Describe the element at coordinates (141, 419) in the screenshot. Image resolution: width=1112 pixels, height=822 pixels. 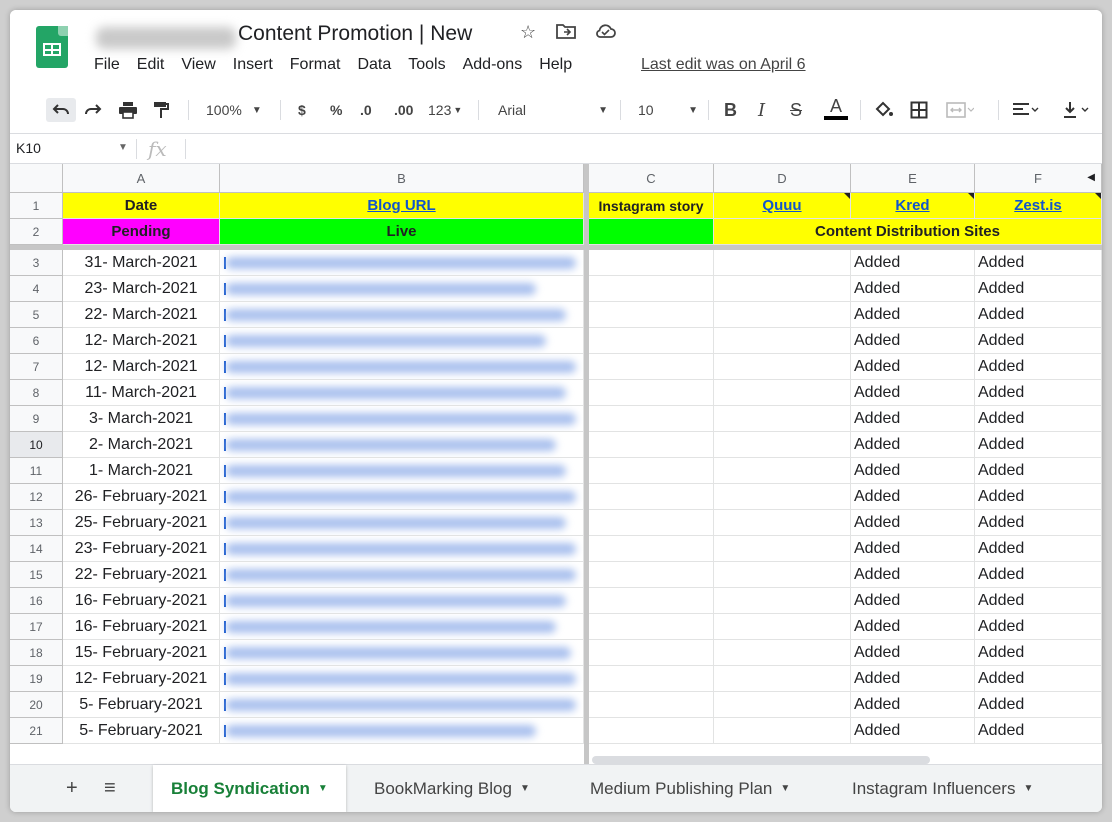
I see `date-cell: 3- March-2021` at that location.